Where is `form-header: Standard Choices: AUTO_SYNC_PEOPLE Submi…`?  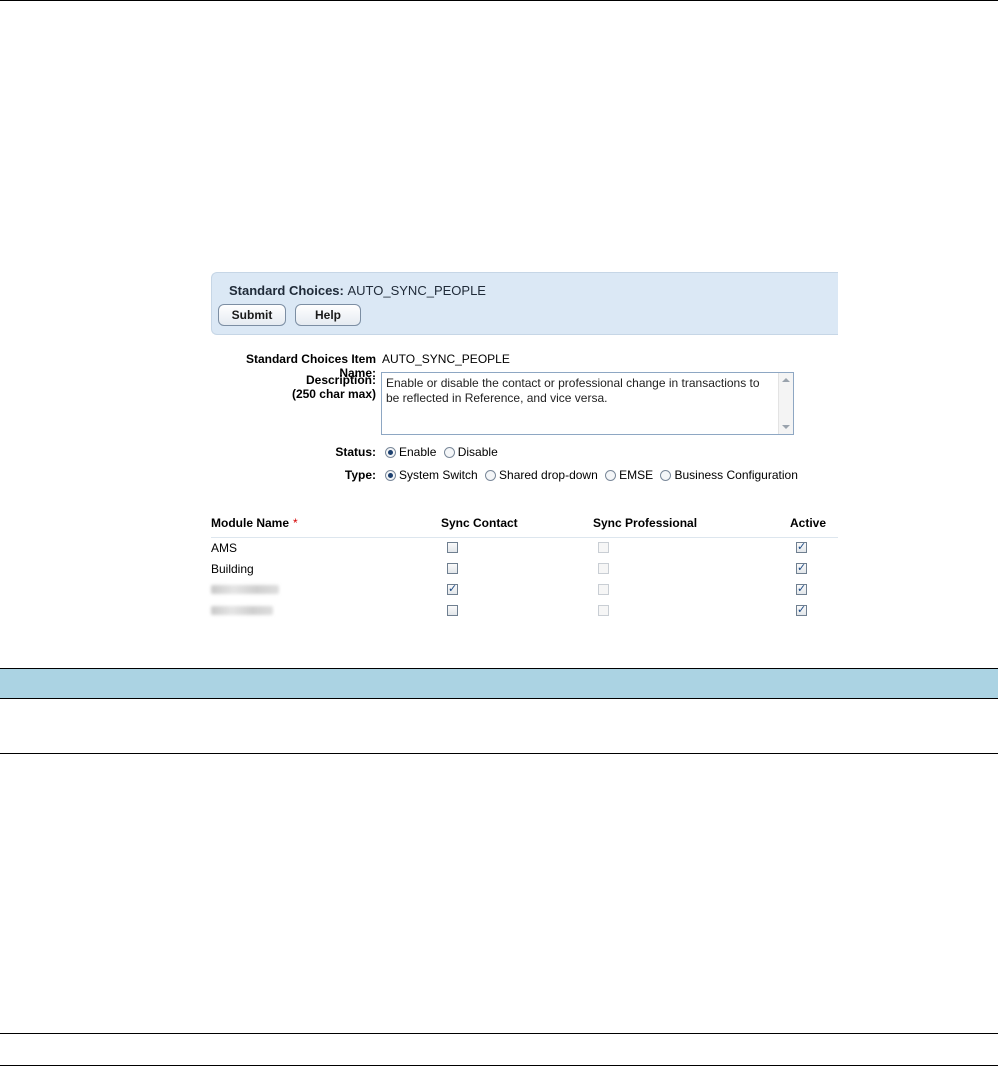 form-header: Standard Choices: AUTO_SYNC_PEOPLE Submi… is located at coordinates (524, 303).